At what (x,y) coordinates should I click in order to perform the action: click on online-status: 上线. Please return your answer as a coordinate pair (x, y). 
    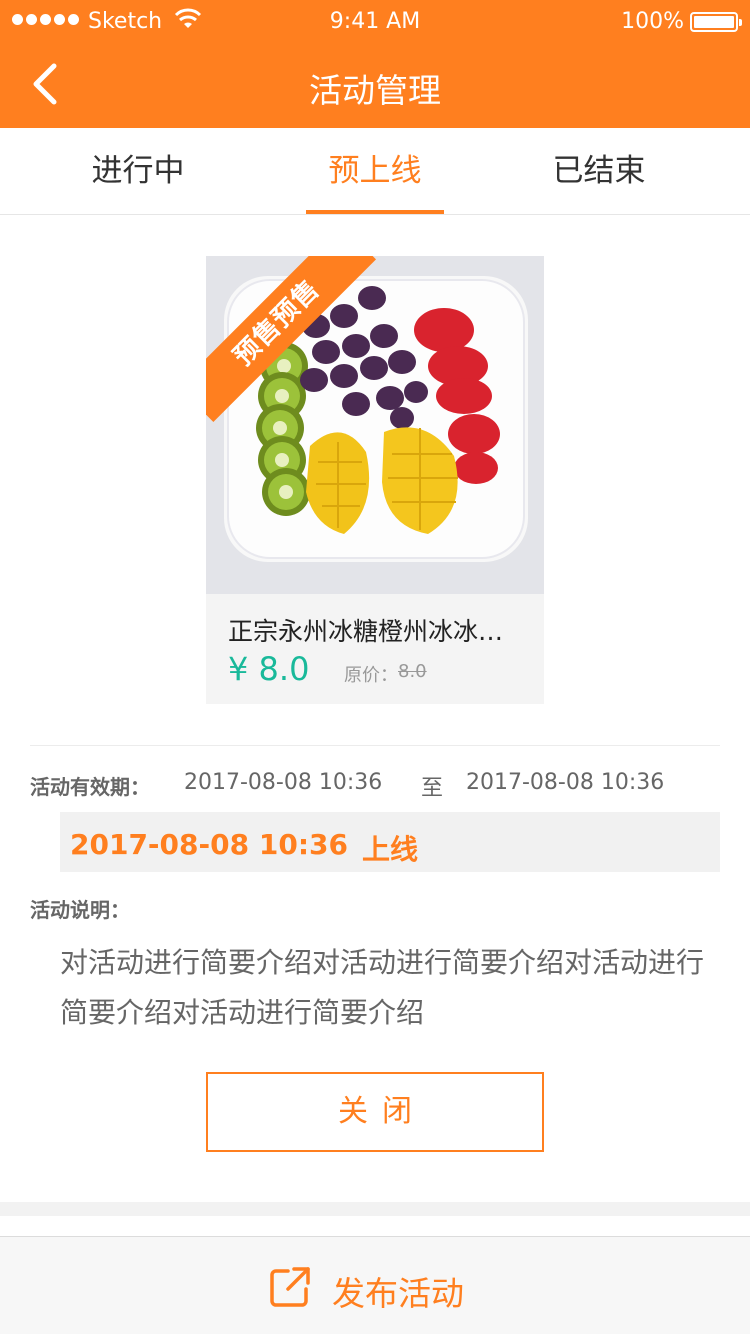
    Looking at the image, I should click on (390, 849).